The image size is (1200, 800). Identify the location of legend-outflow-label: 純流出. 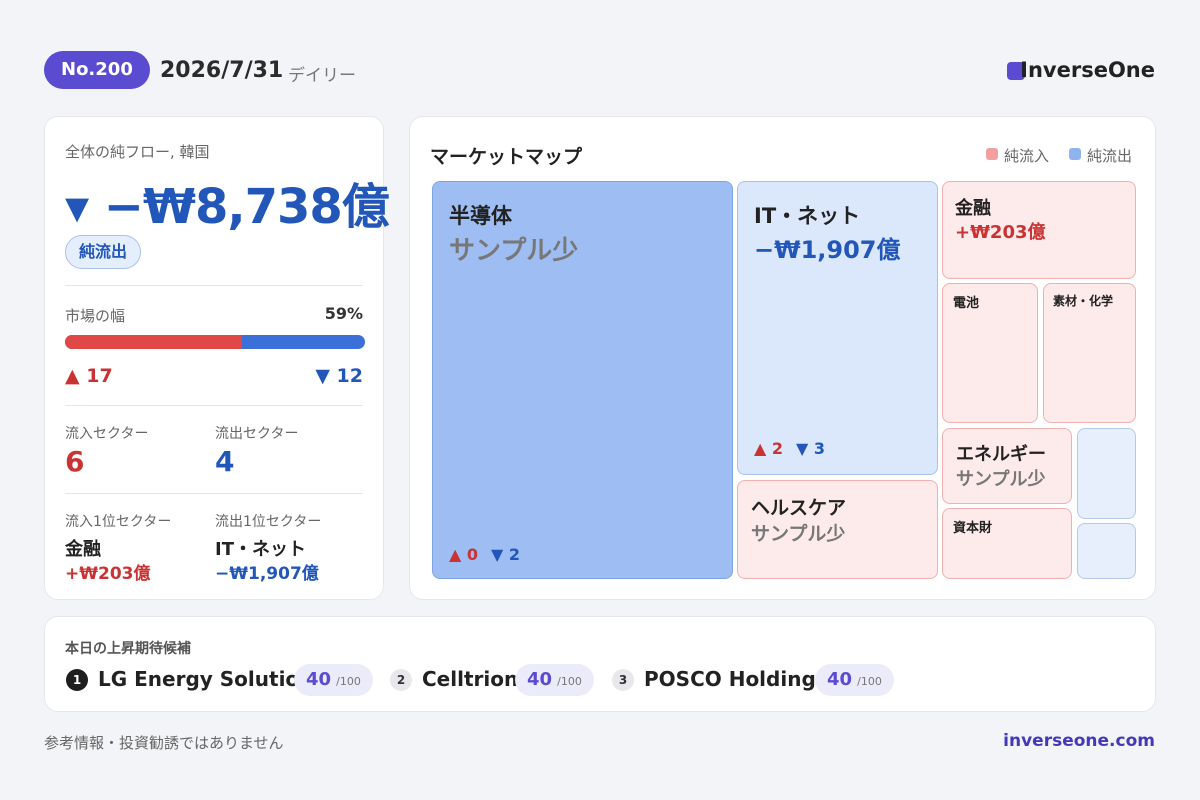
(1110, 156).